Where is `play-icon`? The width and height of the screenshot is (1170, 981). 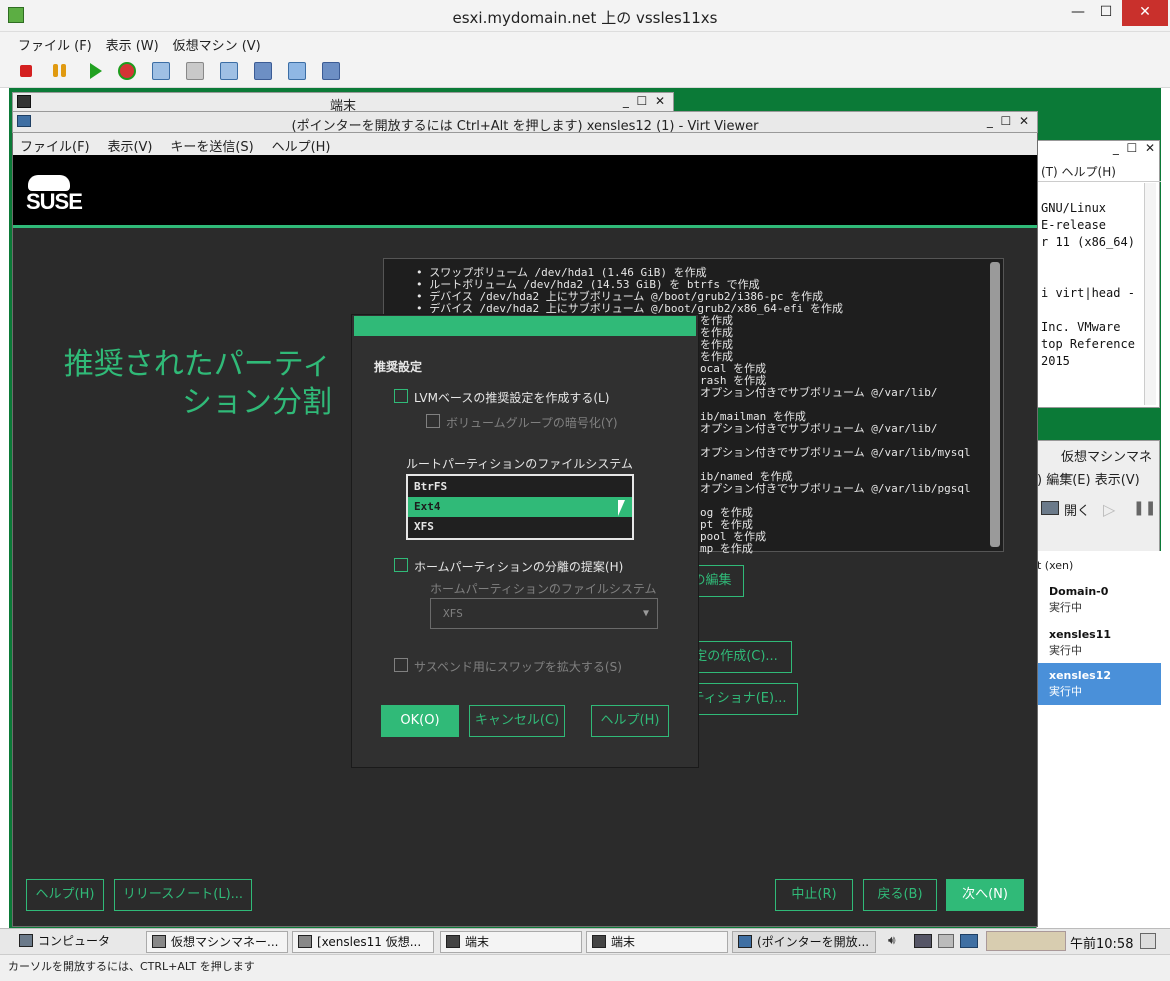 play-icon is located at coordinates (96, 71).